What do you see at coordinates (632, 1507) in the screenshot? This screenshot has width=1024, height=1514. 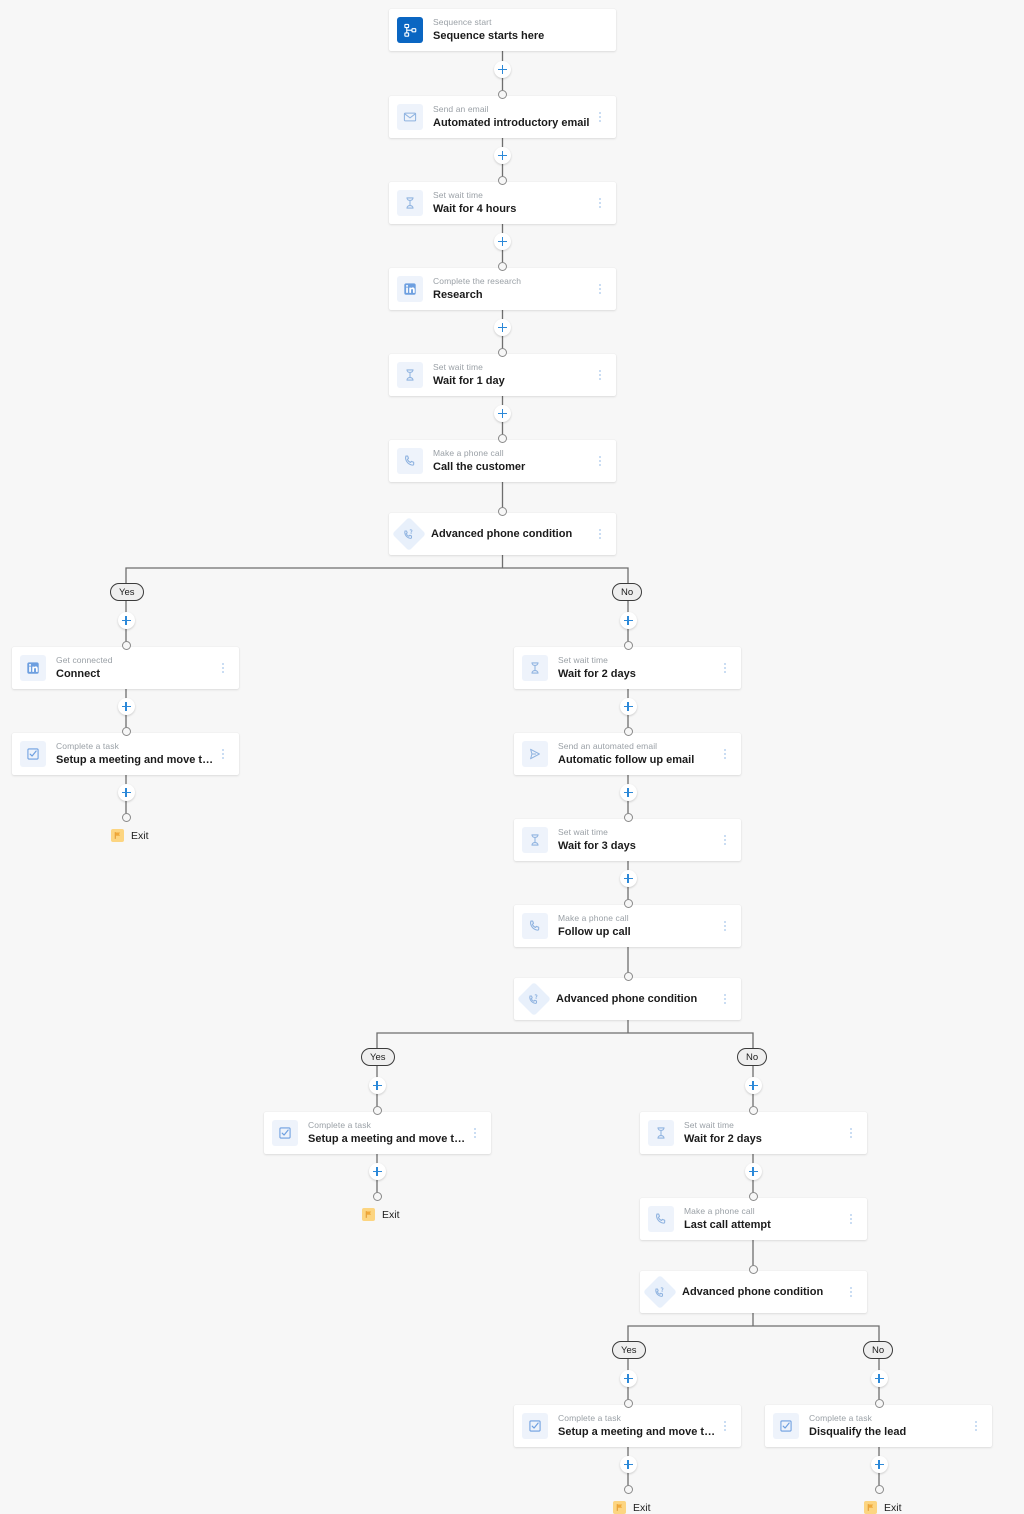 I see `exit-node-3: Exit` at bounding box center [632, 1507].